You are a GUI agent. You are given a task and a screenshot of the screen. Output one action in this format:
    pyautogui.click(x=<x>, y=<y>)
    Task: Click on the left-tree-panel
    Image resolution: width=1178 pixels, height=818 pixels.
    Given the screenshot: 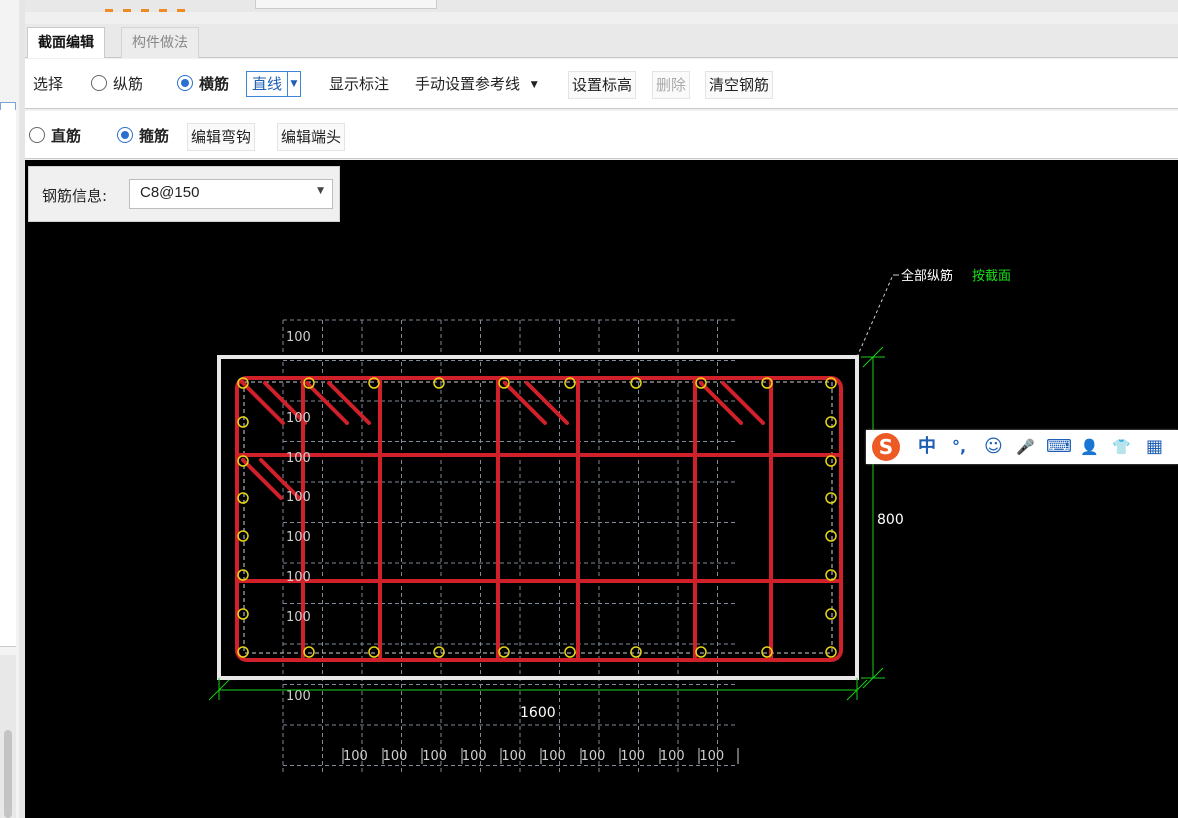 What is the action you would take?
    pyautogui.click(x=8, y=378)
    